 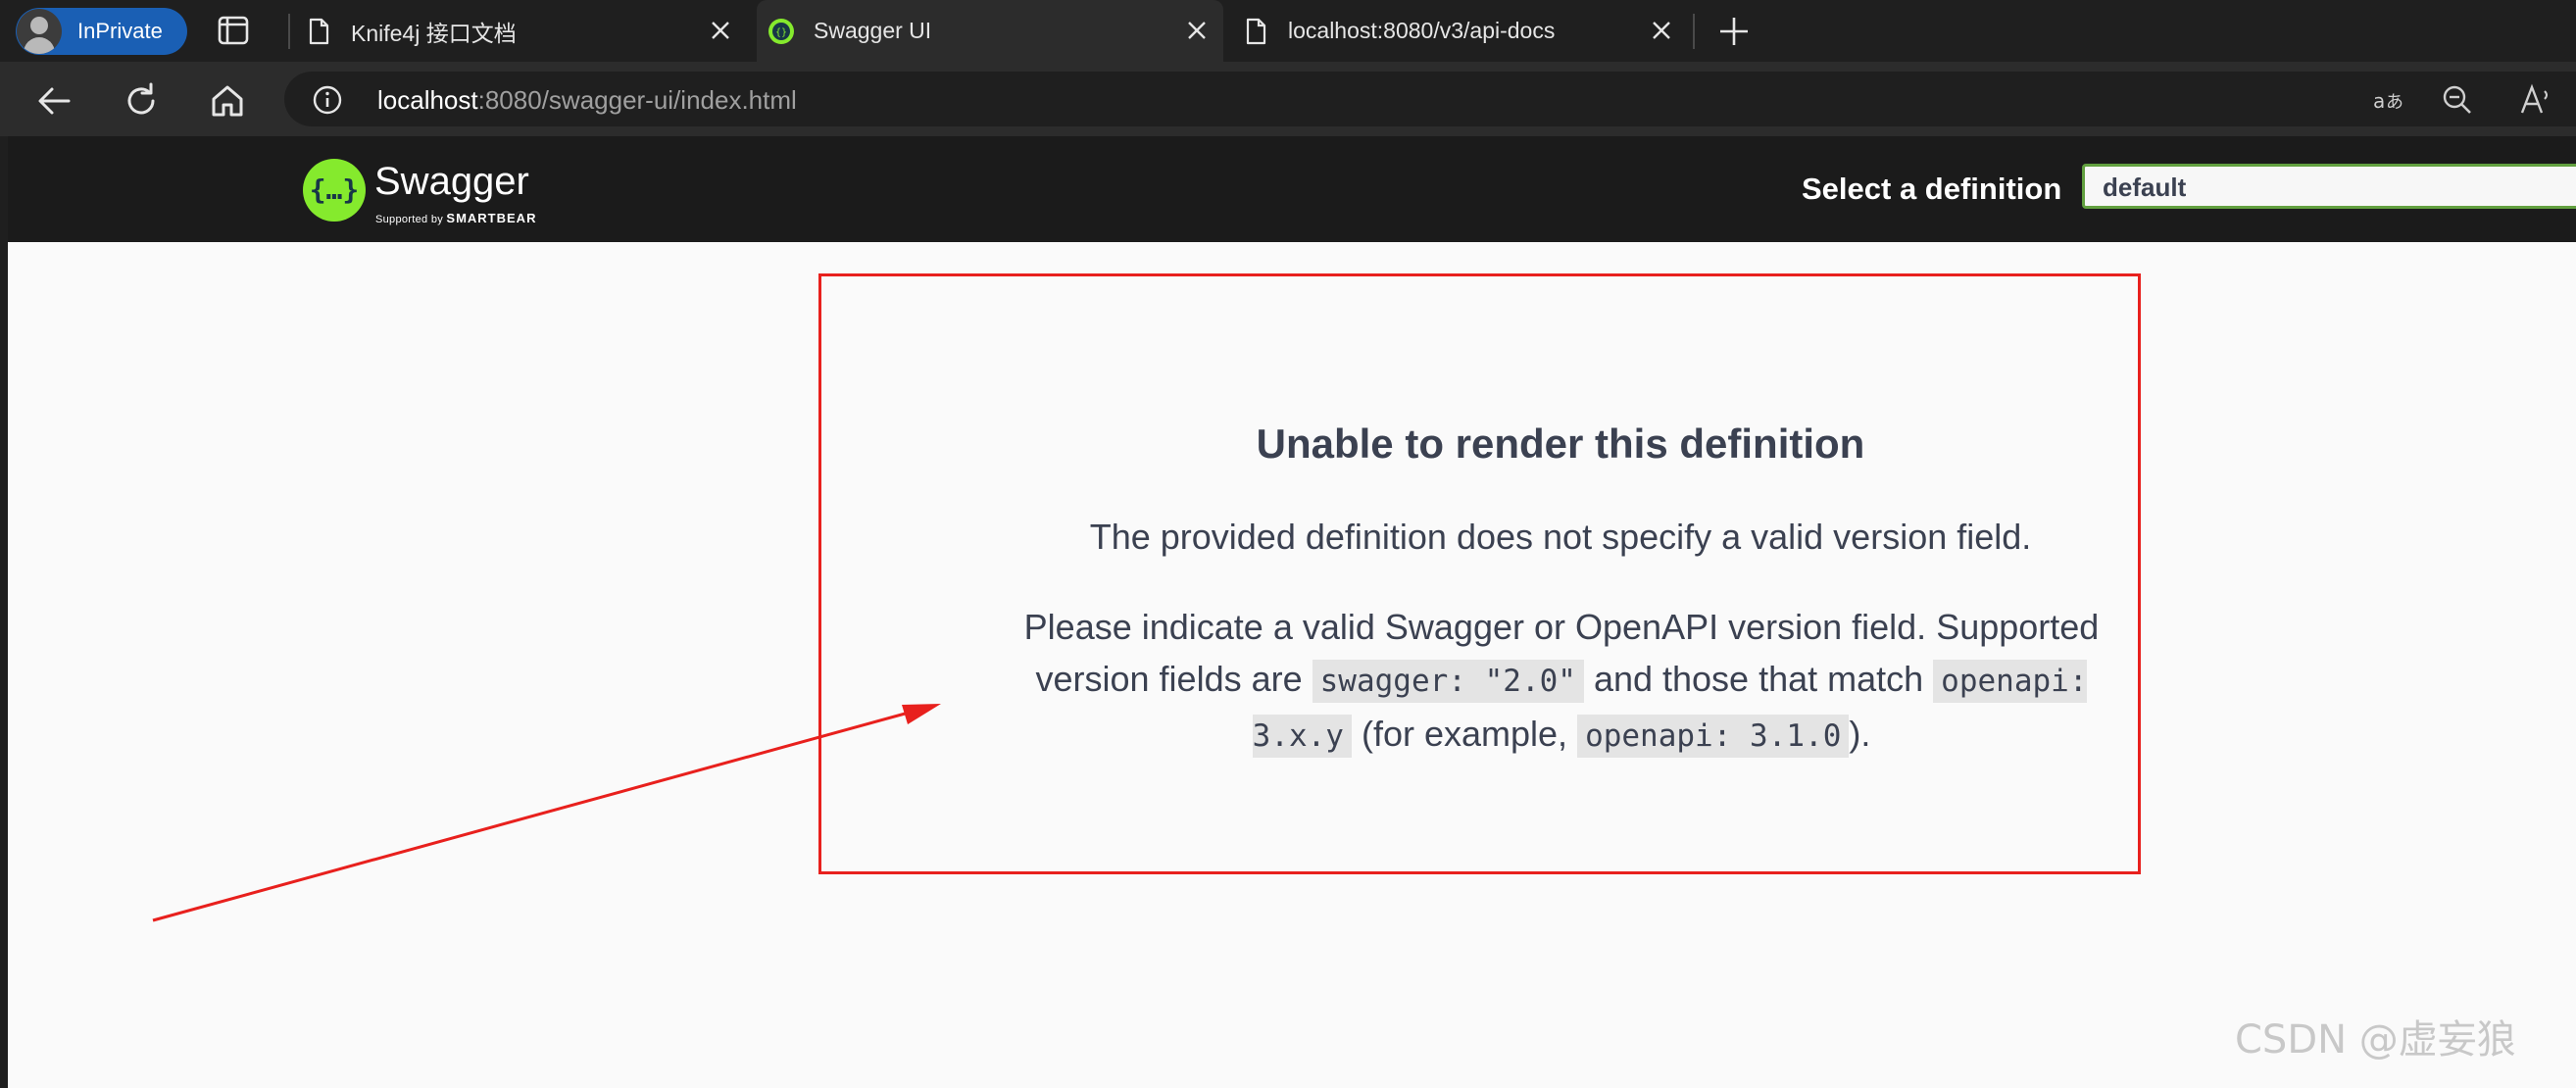 What do you see at coordinates (4, 612) in the screenshot?
I see `window-edge` at bounding box center [4, 612].